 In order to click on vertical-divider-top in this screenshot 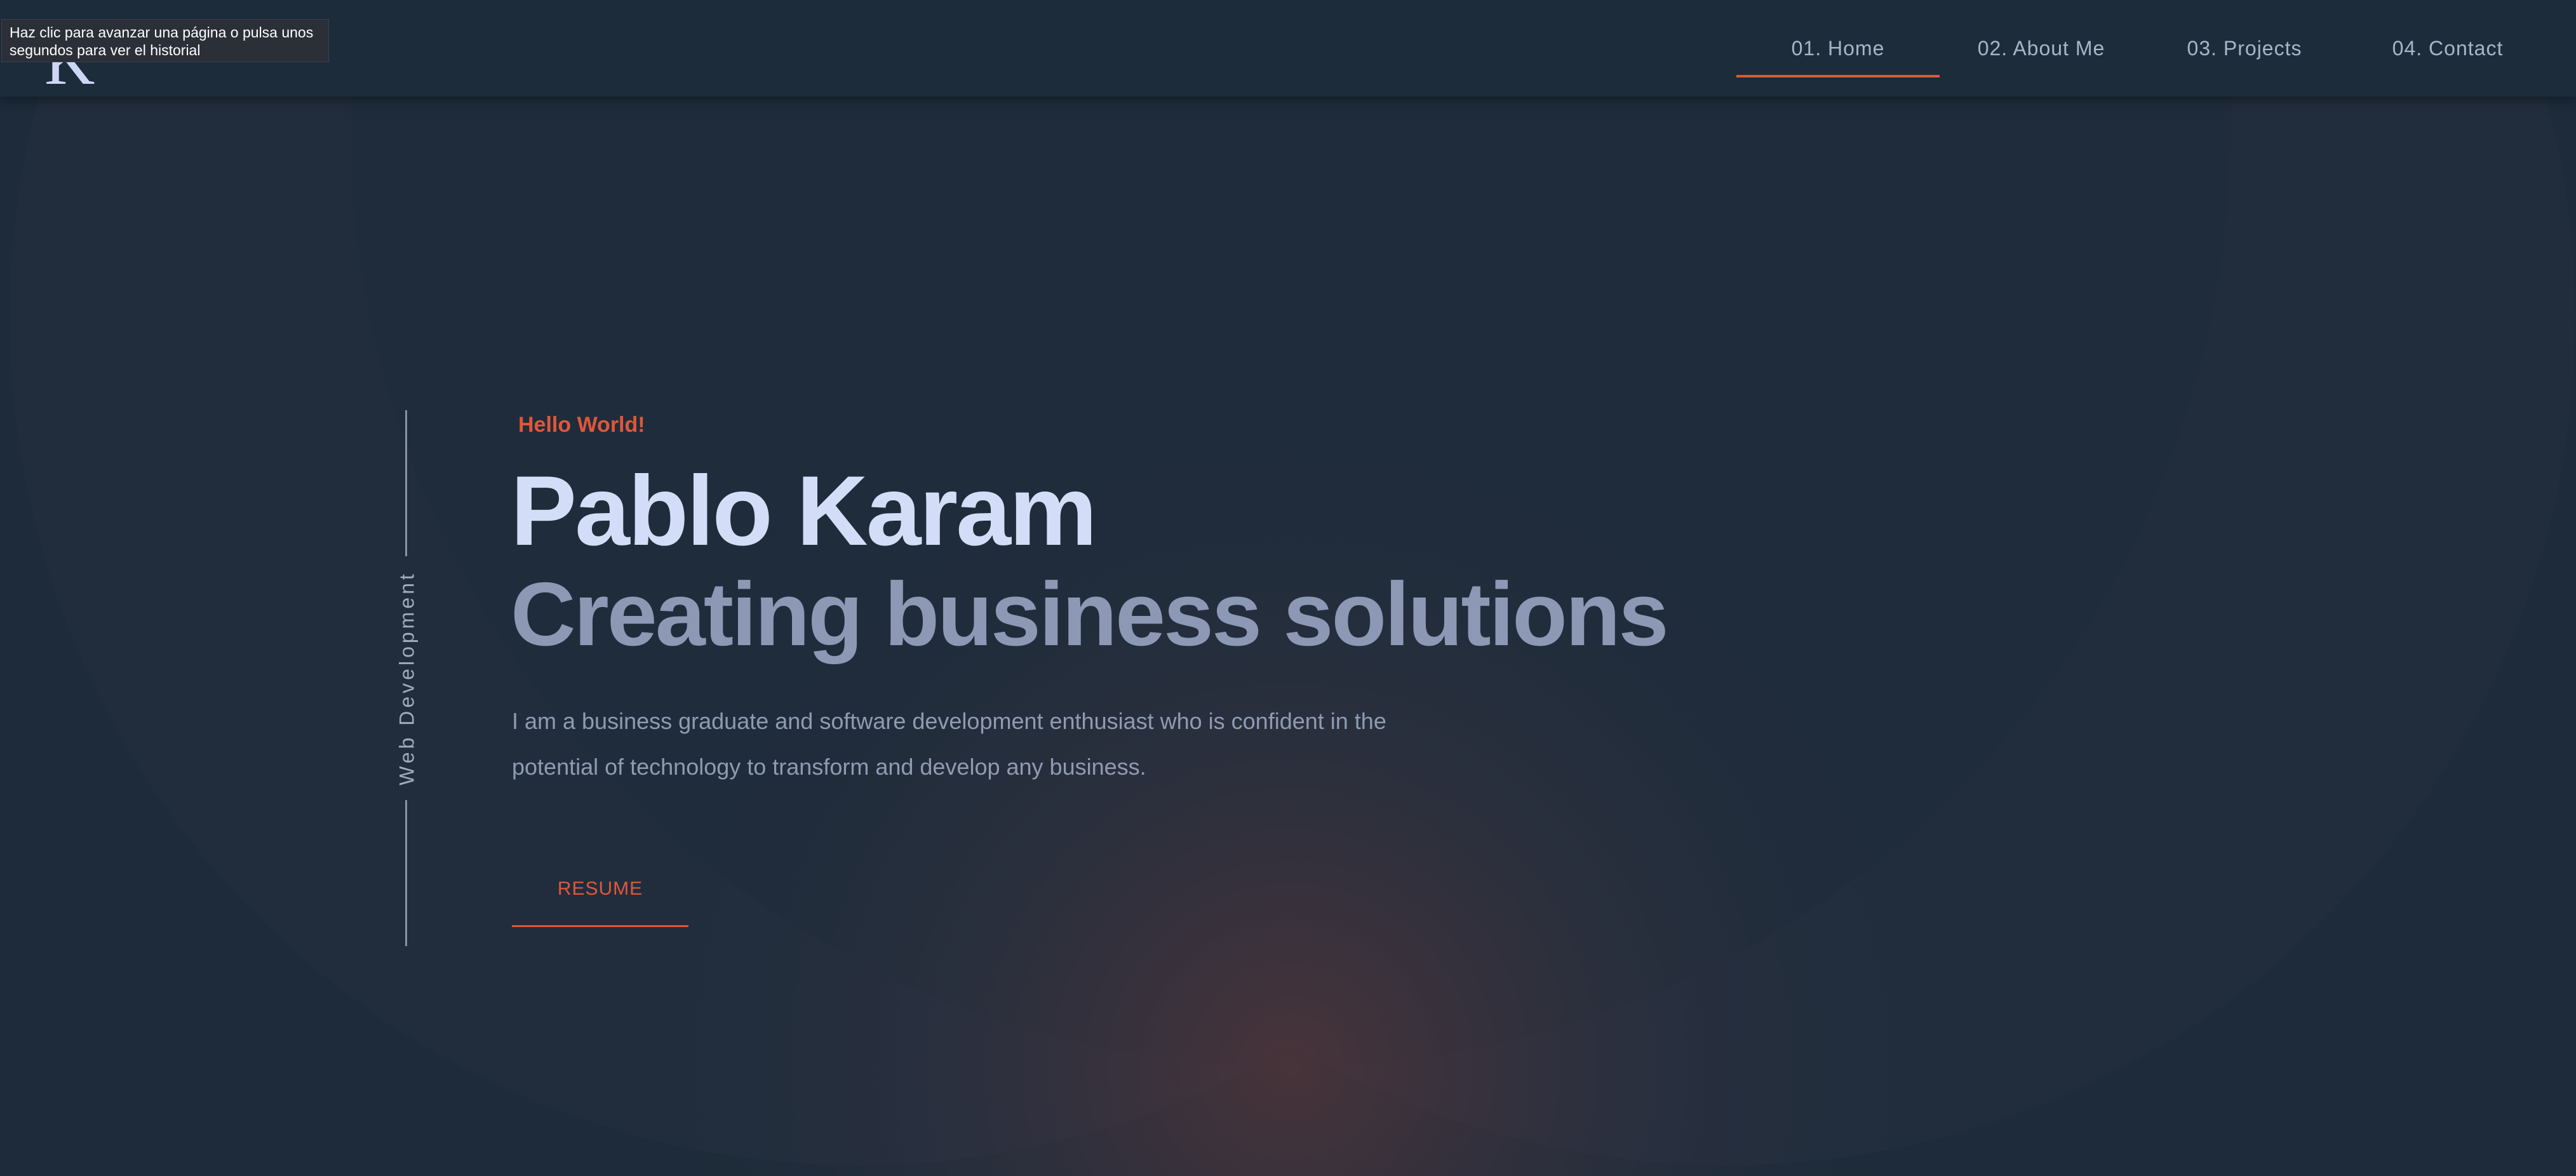, I will do `click(406, 483)`.